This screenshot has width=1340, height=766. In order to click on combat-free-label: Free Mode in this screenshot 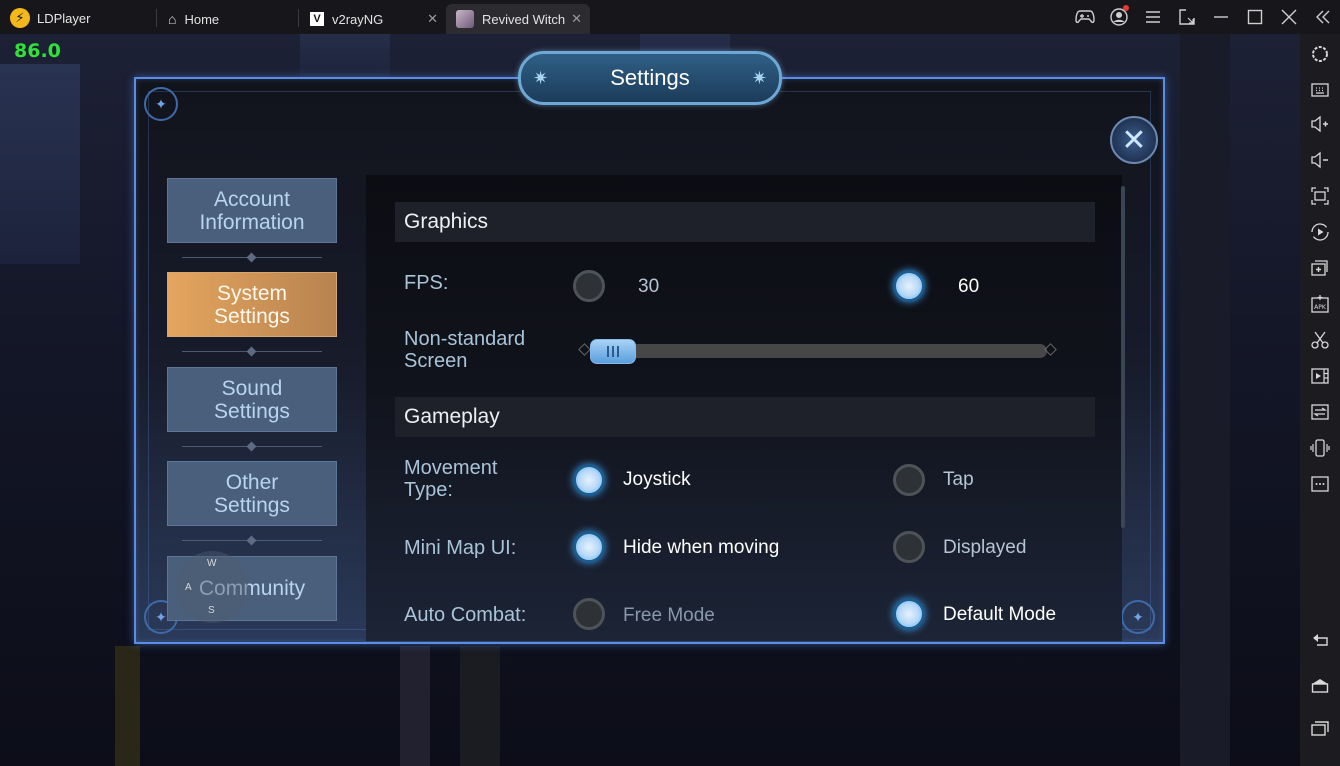, I will do `click(669, 615)`.